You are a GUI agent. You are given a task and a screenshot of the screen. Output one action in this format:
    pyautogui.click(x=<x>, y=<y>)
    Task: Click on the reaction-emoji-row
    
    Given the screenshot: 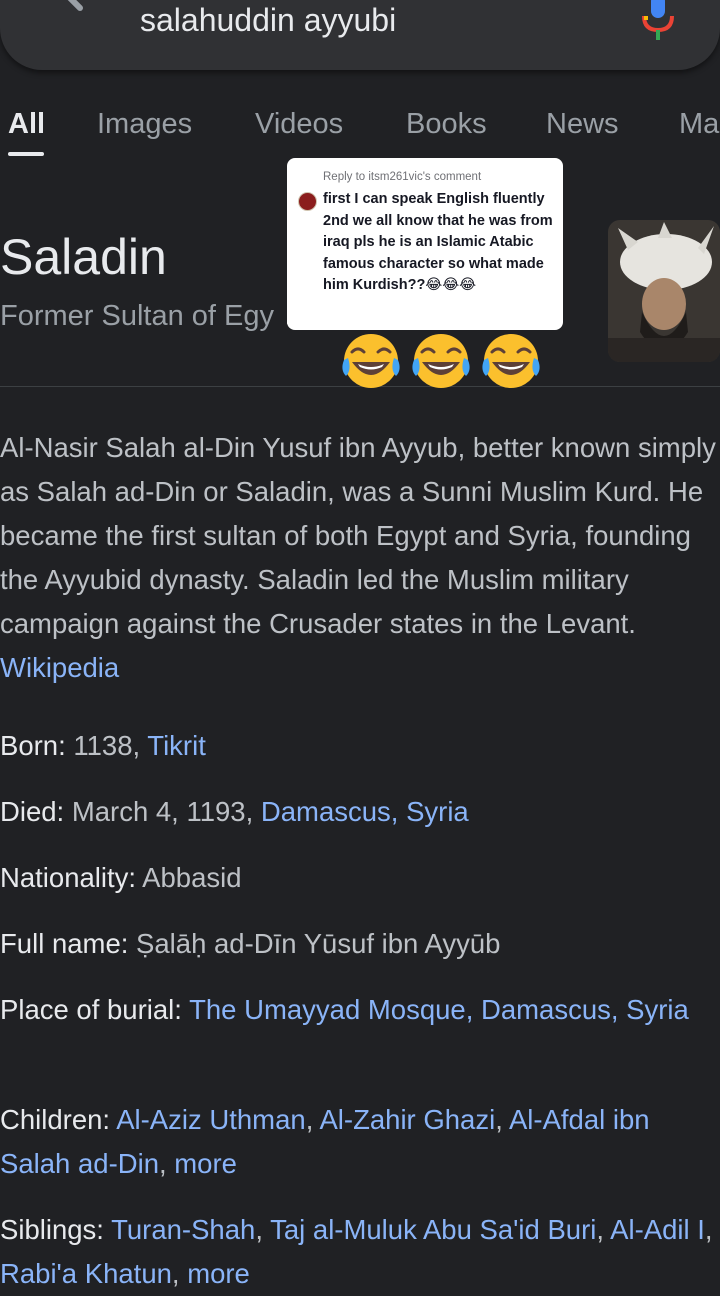 What is the action you would take?
    pyautogui.click(x=443, y=361)
    